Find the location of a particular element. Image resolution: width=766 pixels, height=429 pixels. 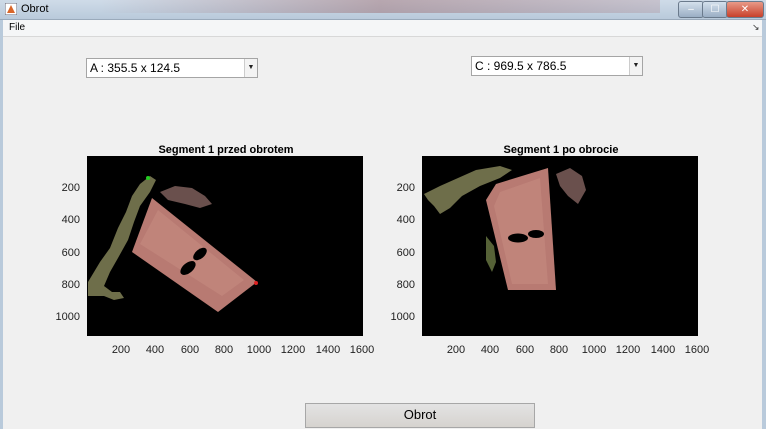

plot-after-title: Segment 1 po obrocie is located at coordinates (561, 150).